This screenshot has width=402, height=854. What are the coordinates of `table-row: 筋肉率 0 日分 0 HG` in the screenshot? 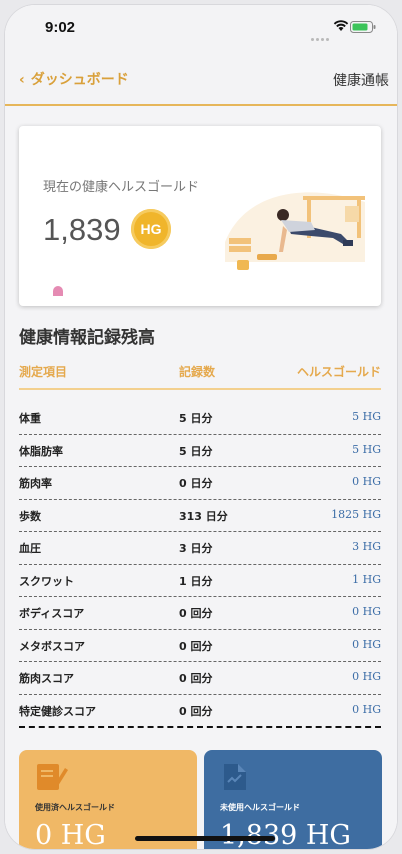 It's located at (200, 483).